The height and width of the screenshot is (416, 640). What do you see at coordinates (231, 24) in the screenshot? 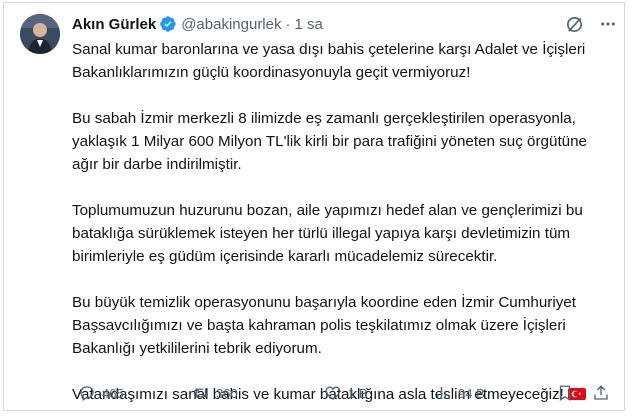
I see `author-handle: @abakingurlek` at bounding box center [231, 24].